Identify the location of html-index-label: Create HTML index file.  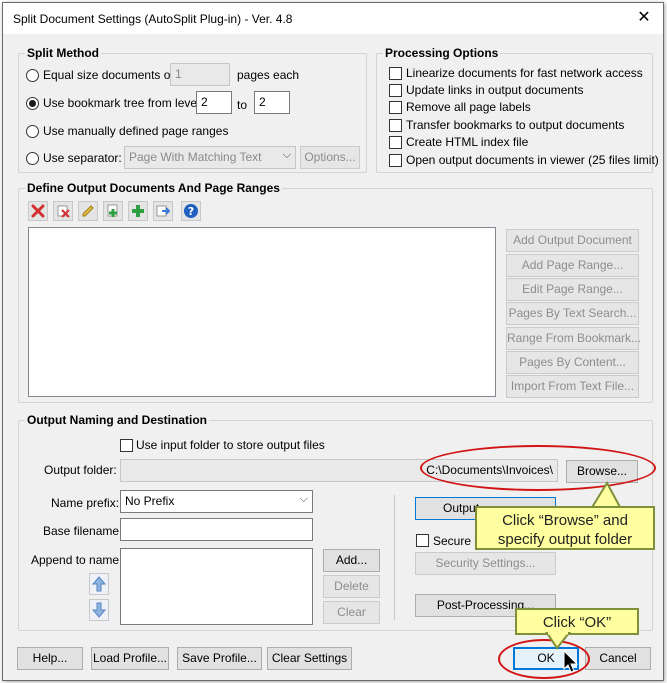
(467, 142).